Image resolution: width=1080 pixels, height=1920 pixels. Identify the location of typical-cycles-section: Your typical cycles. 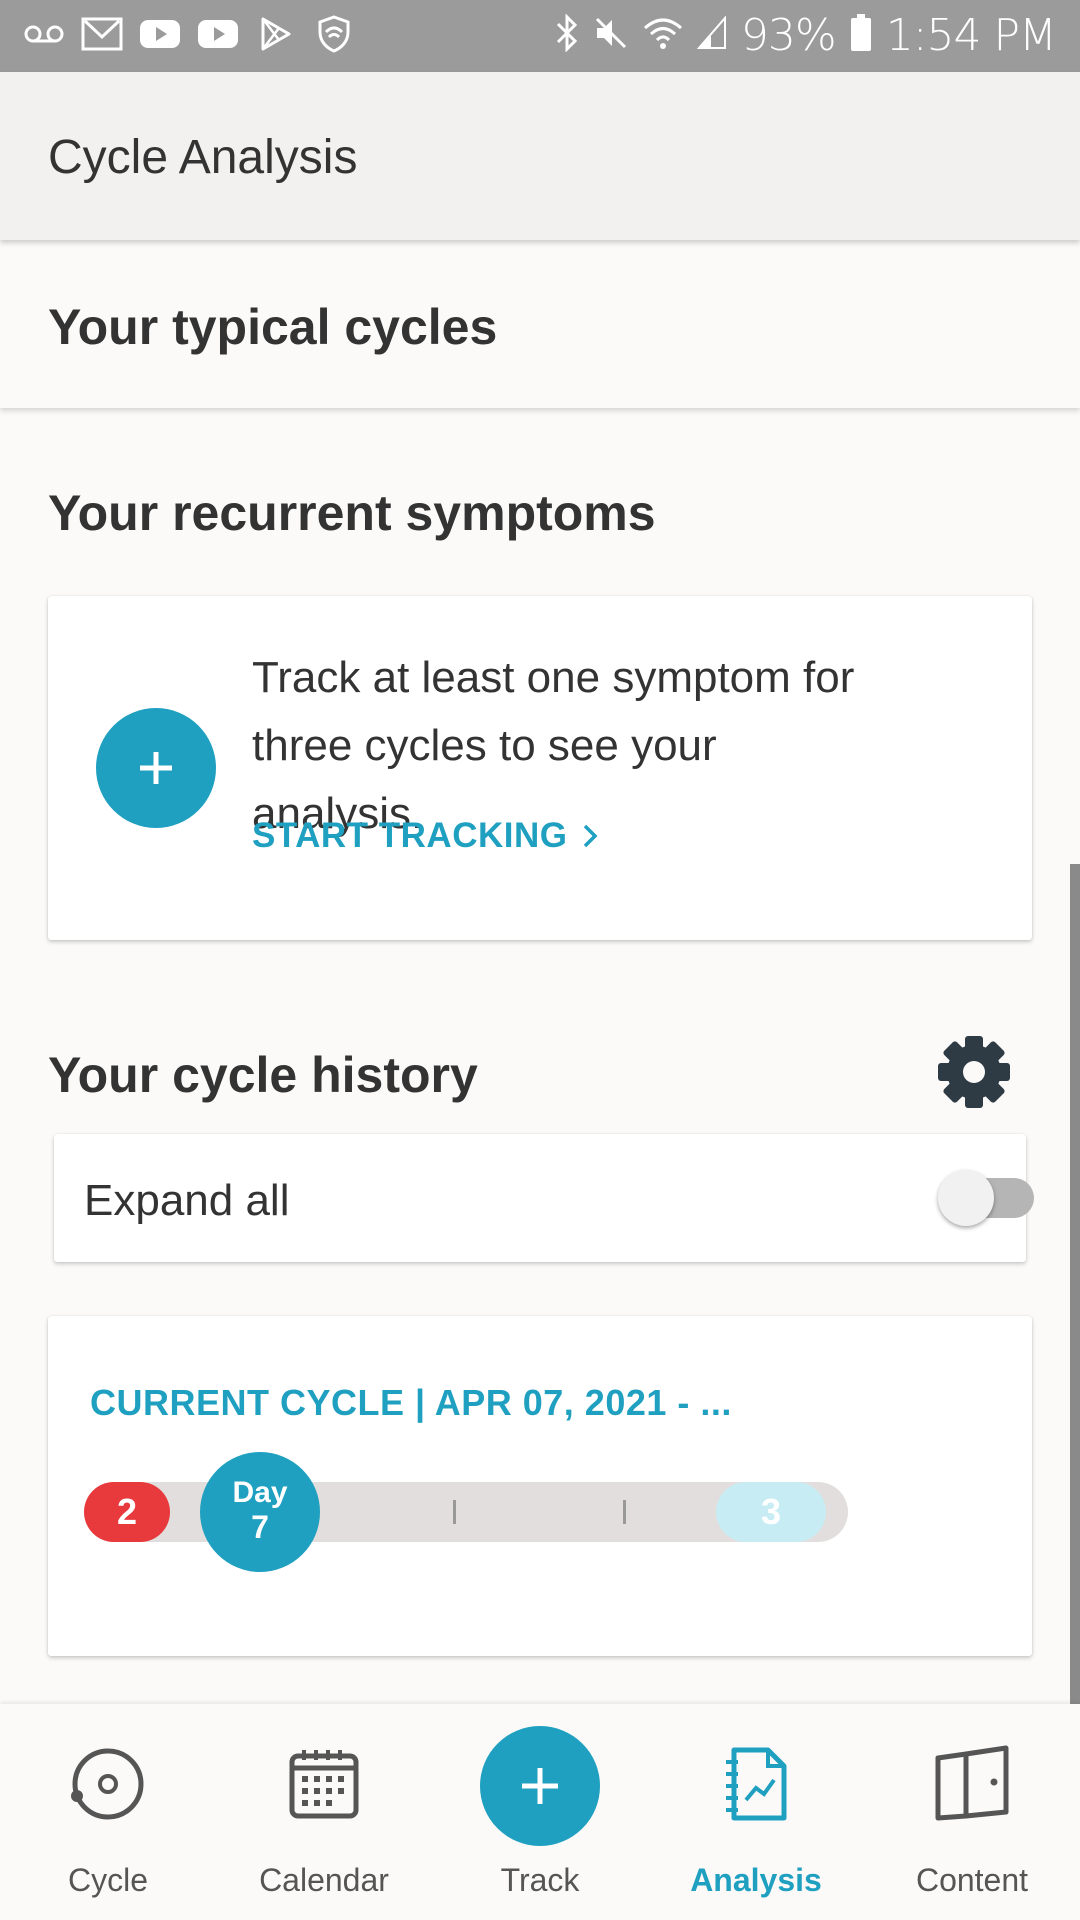
(540, 324).